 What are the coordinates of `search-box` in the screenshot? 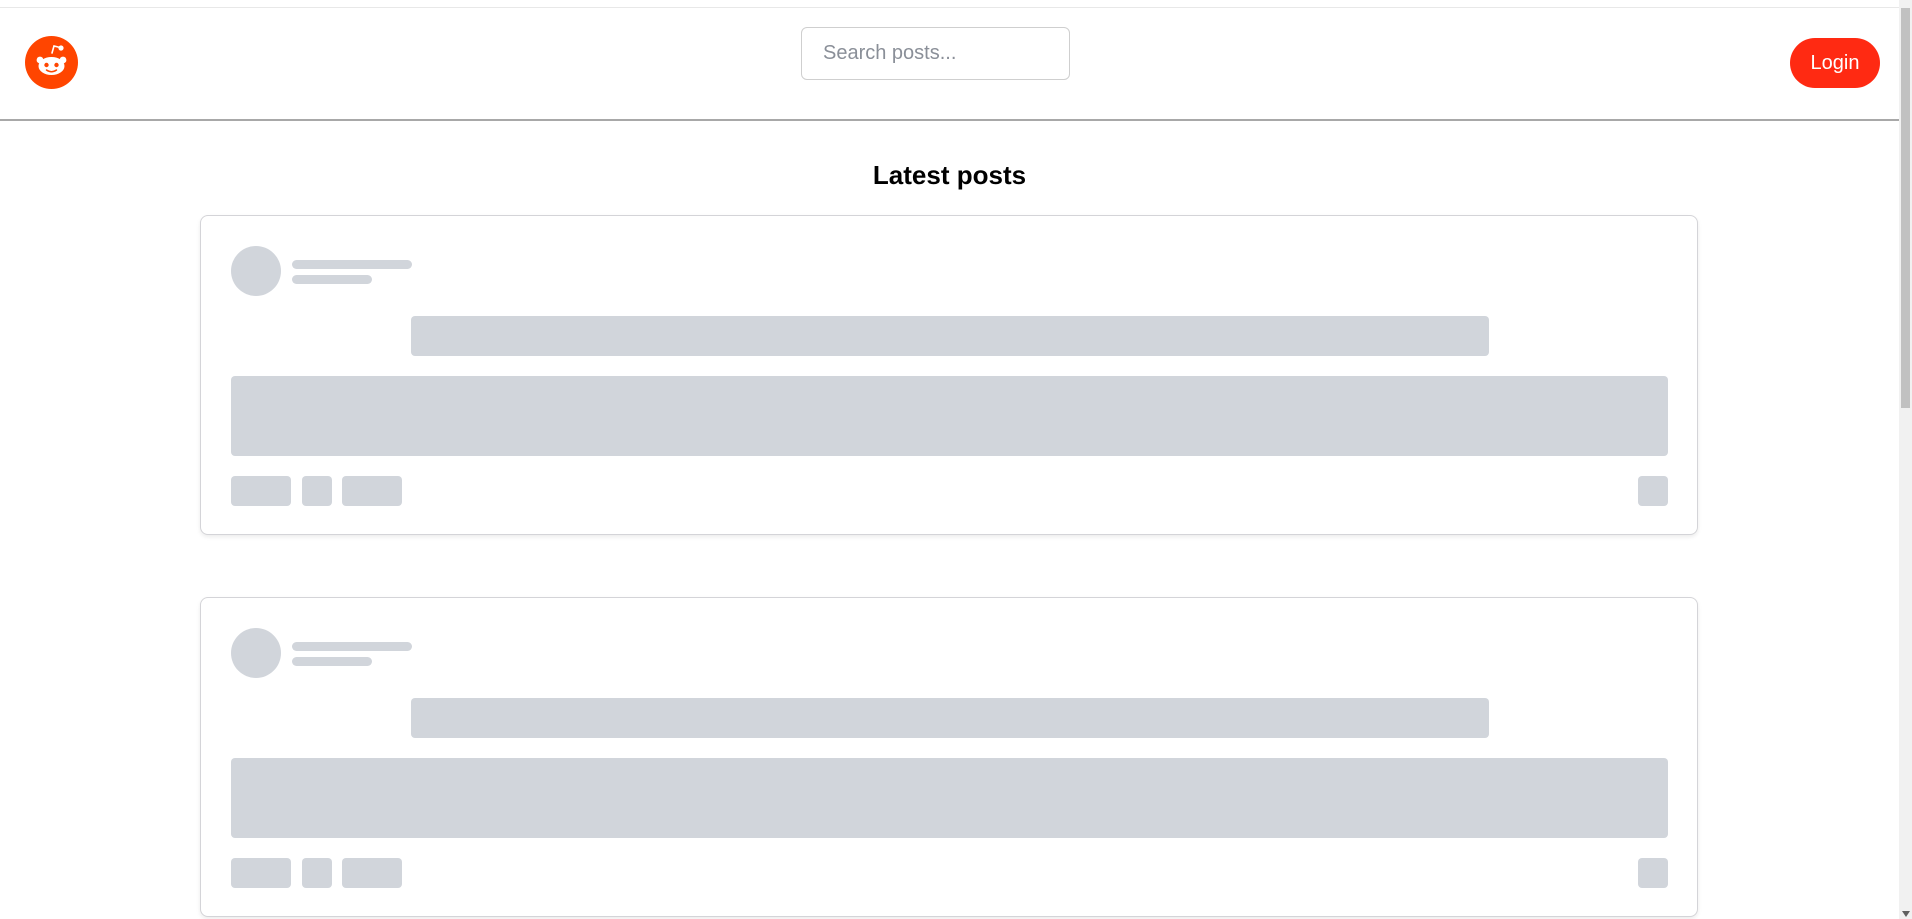 It's located at (935, 53).